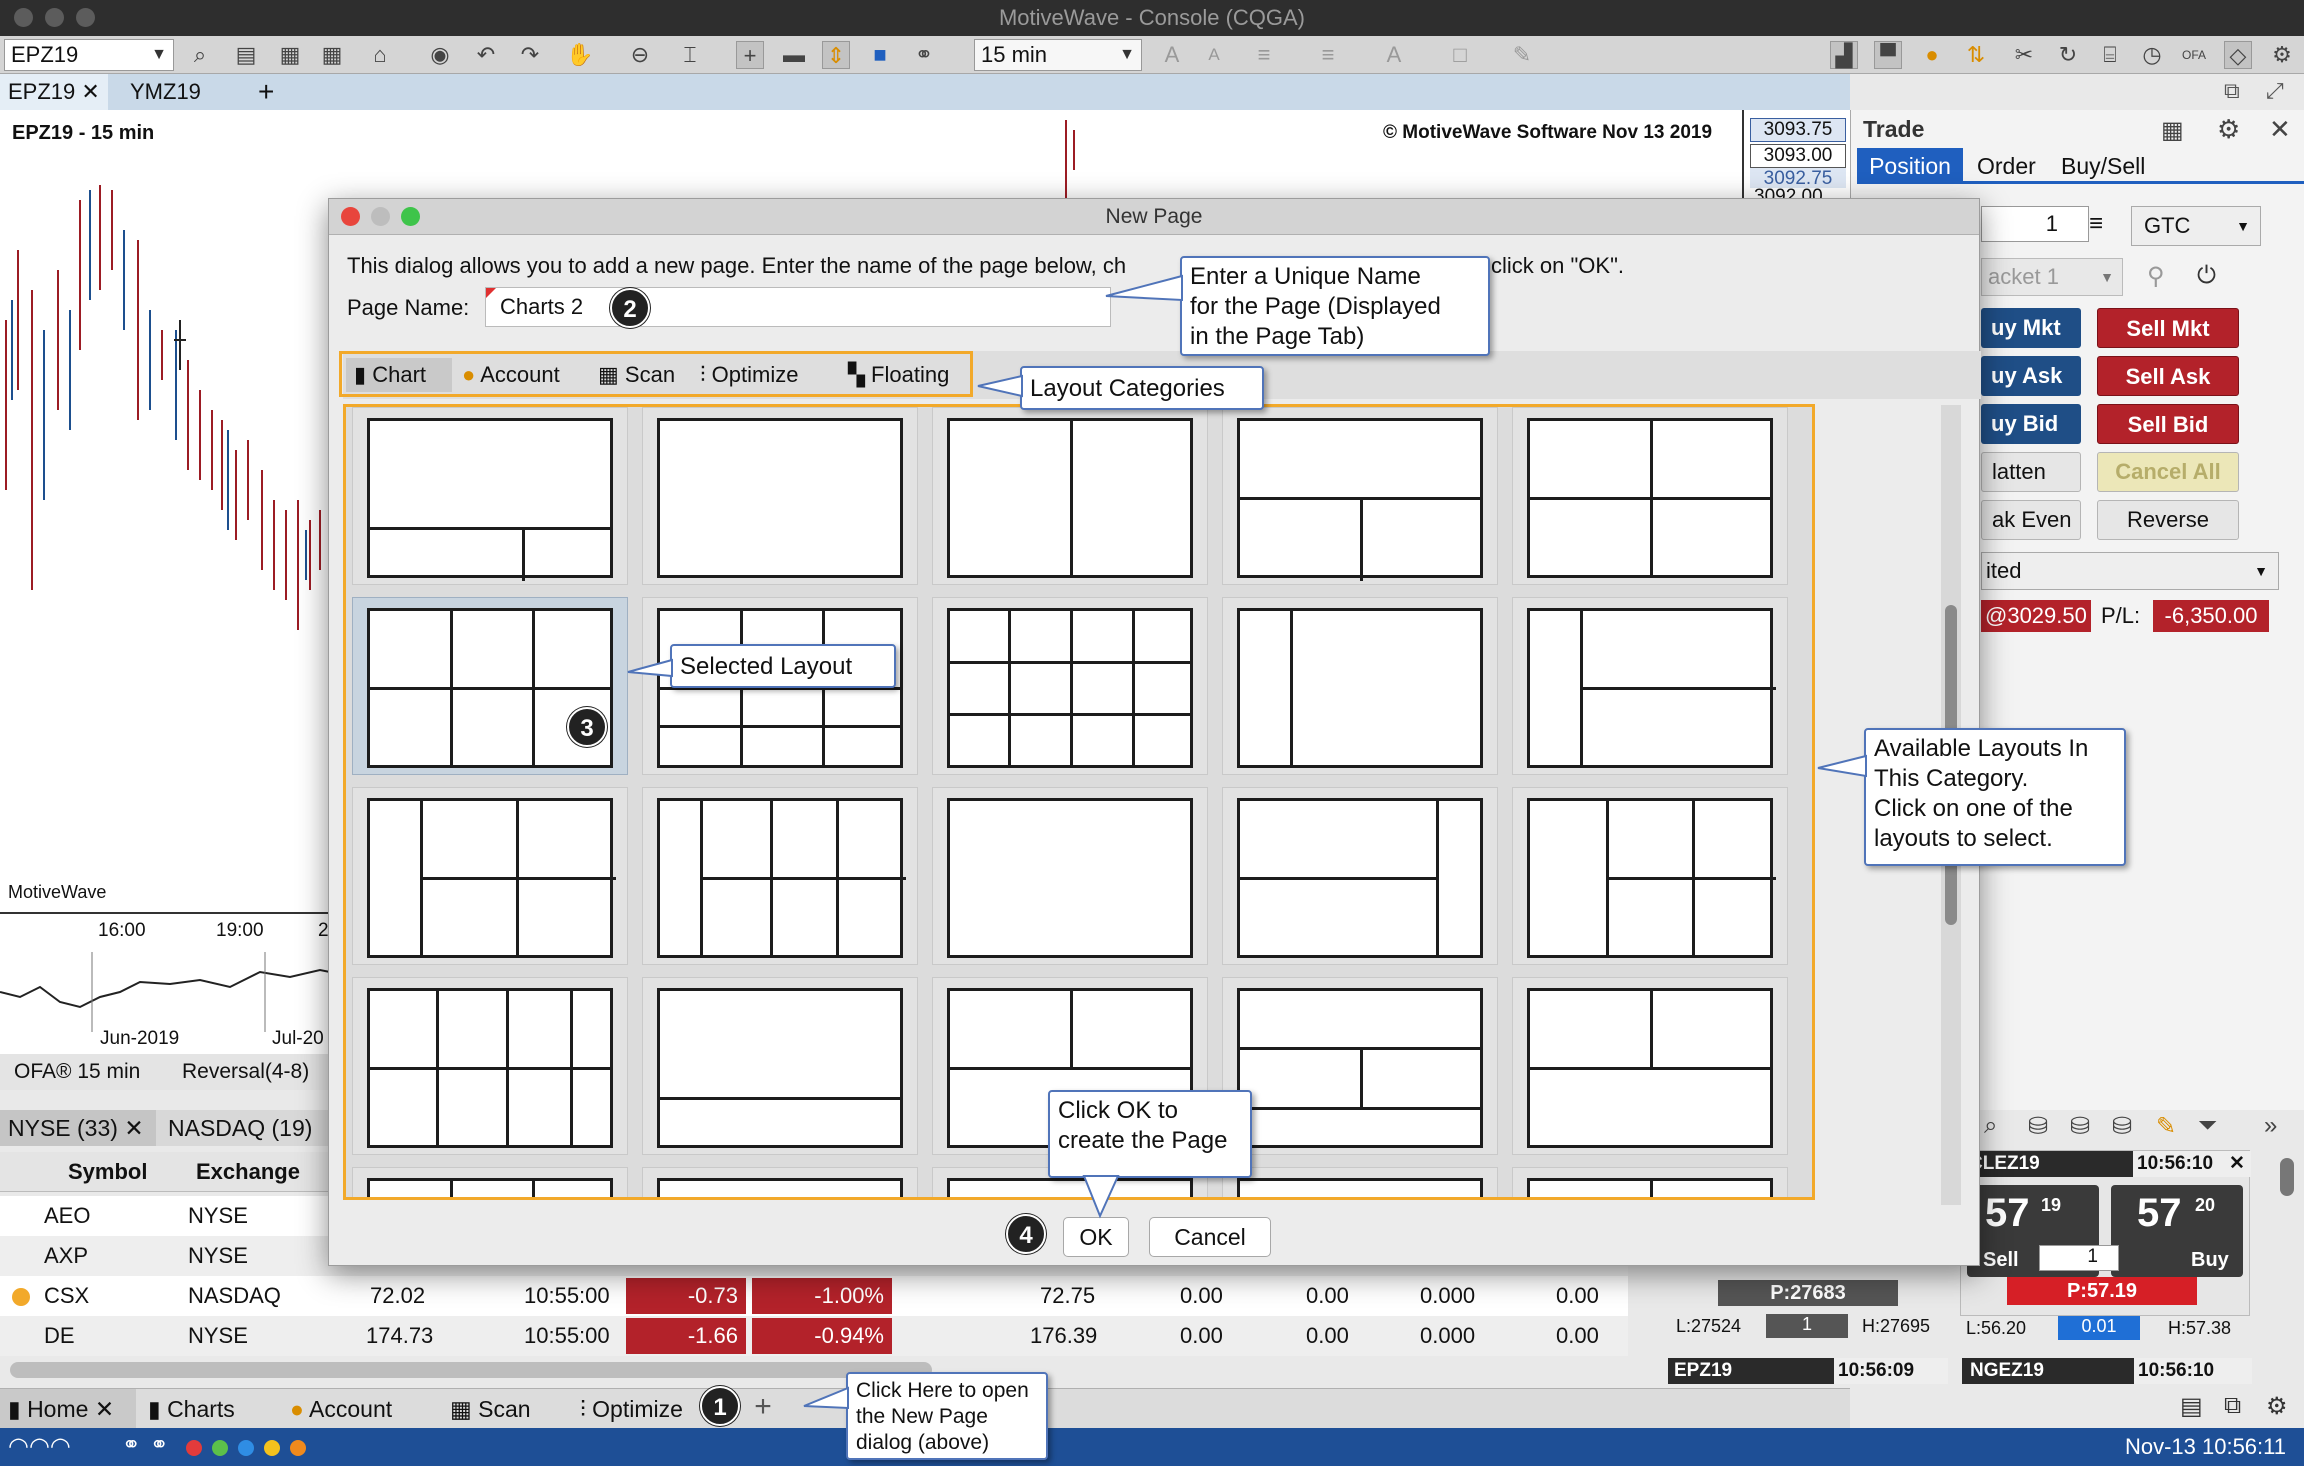 This screenshot has height=1466, width=2304. What do you see at coordinates (640, 55) in the screenshot?
I see `zoom-out-icon: ⊖` at bounding box center [640, 55].